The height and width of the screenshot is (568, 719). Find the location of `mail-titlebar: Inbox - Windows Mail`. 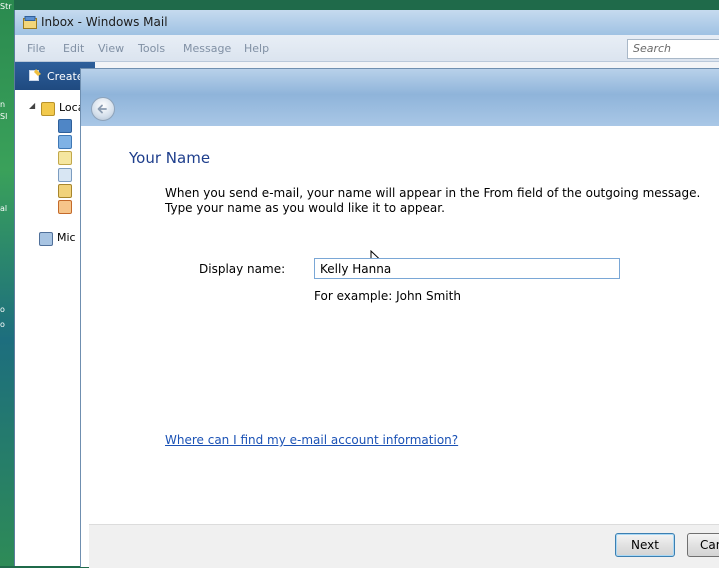

mail-titlebar: Inbox - Windows Mail is located at coordinates (367, 22).